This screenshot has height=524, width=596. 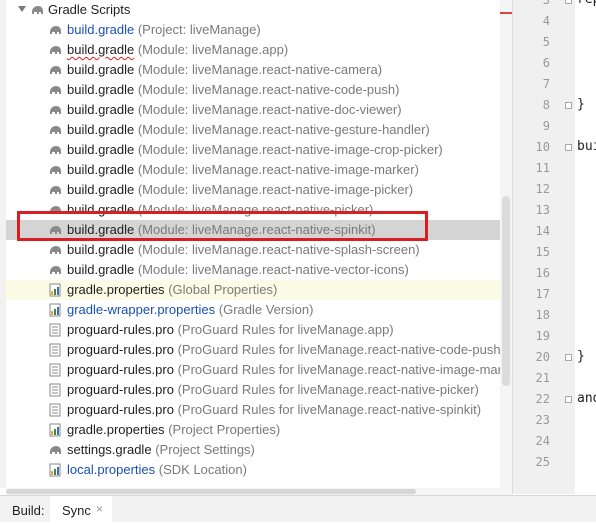 I want to click on tree-row-file: build.gradle (Project: liveManage), so click(x=259, y=30).